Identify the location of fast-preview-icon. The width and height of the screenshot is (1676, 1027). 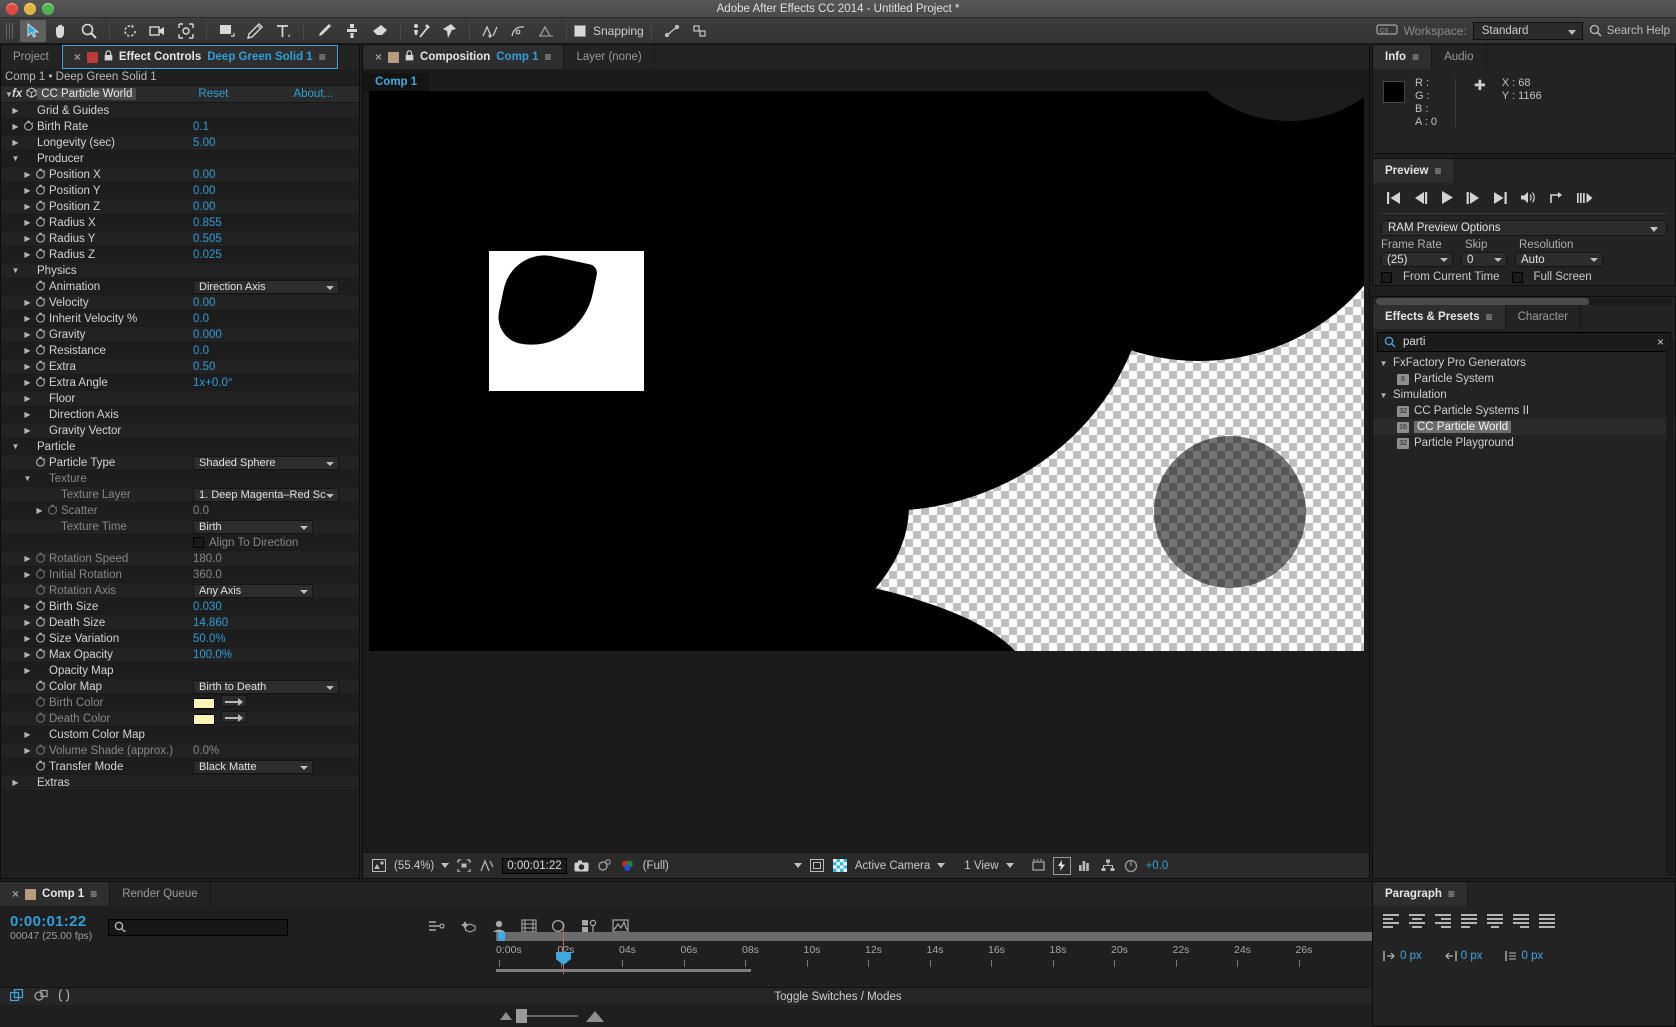
(1061, 865).